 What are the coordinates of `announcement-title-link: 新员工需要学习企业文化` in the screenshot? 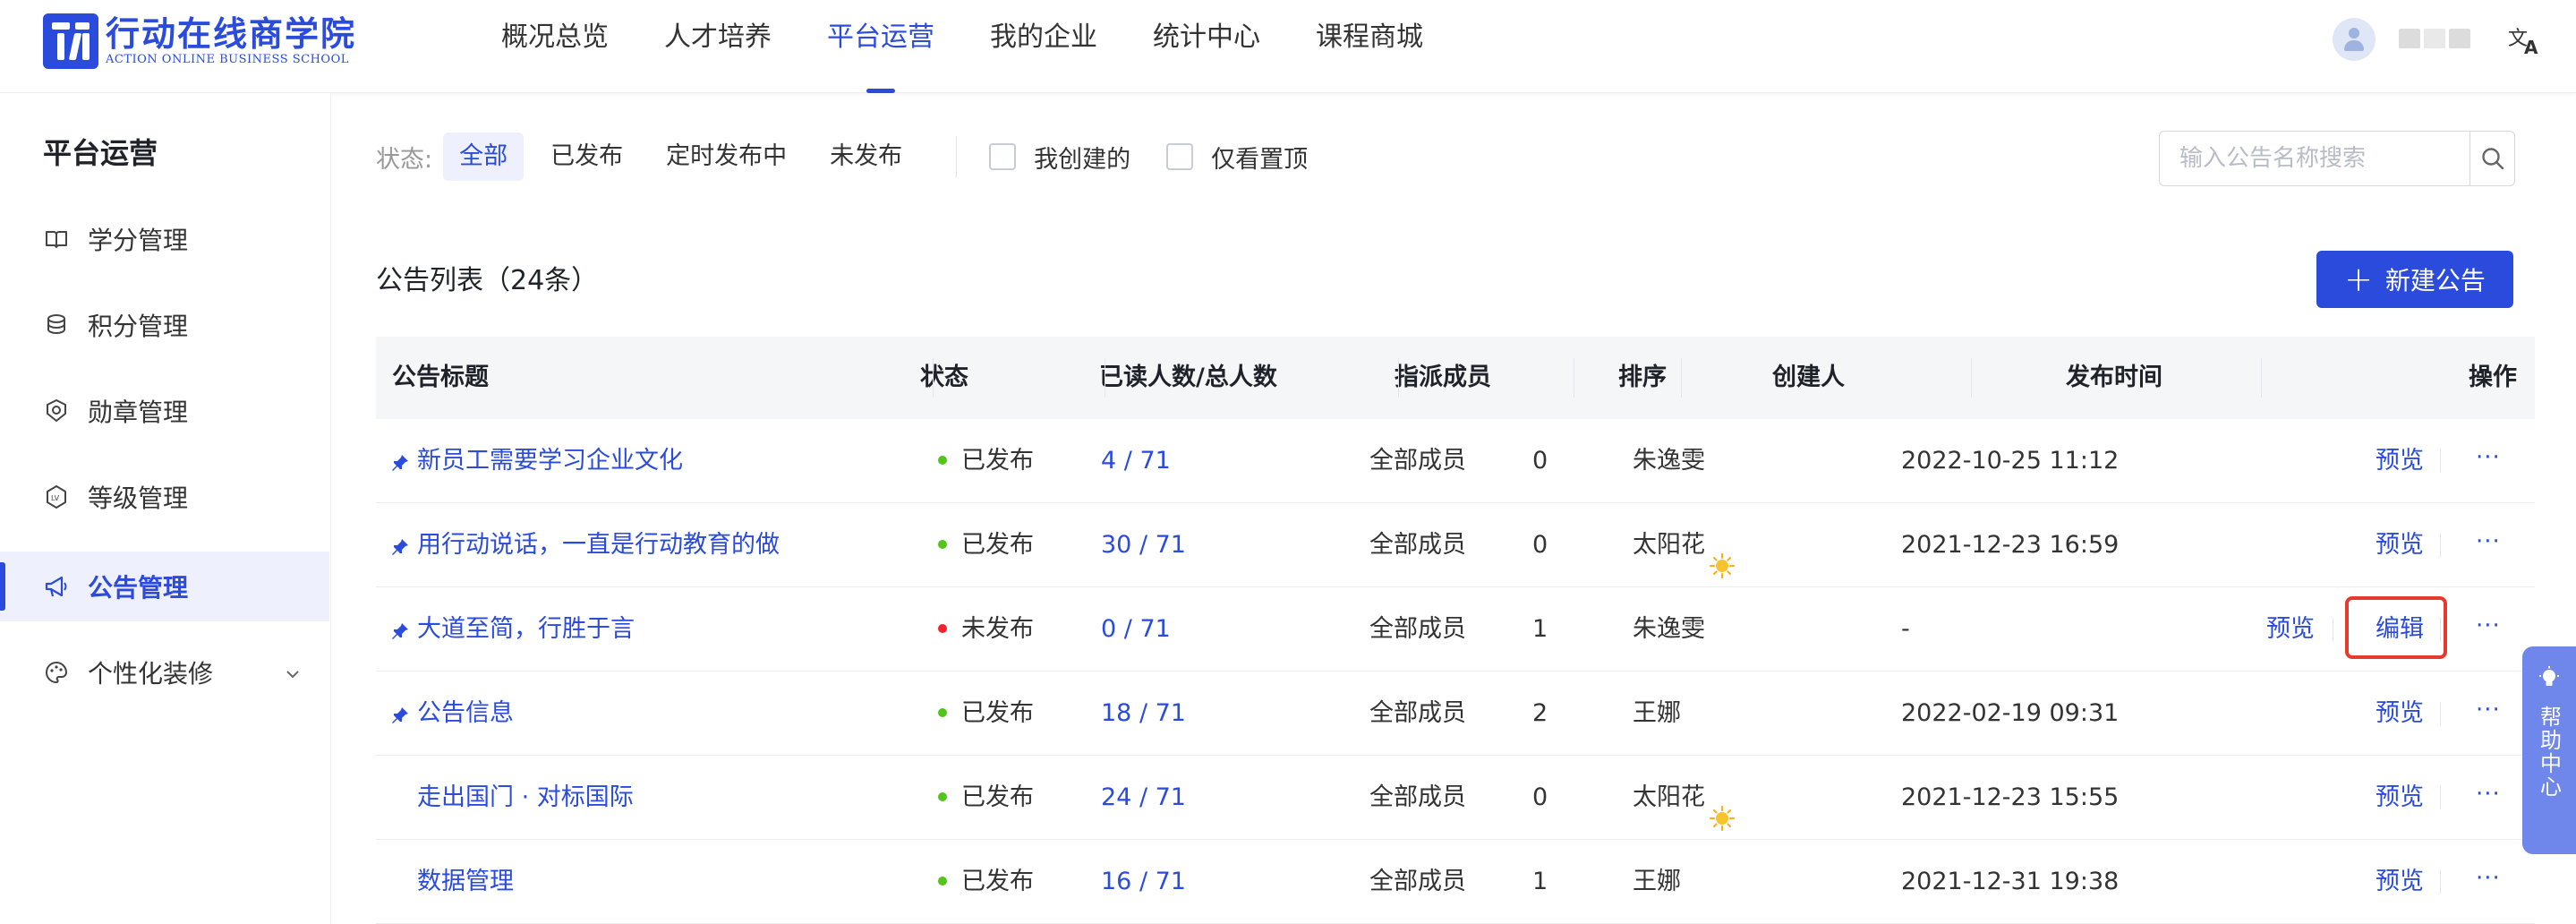 It's located at (550, 461).